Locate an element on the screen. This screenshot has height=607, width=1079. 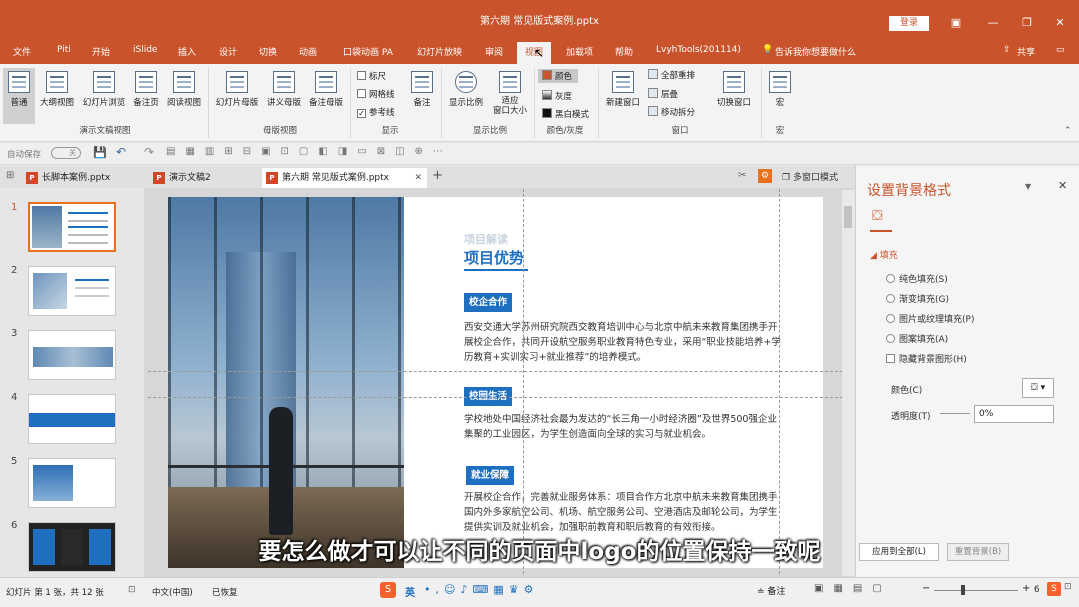
zoom-value: 6 is located at coordinates (1036, 590).